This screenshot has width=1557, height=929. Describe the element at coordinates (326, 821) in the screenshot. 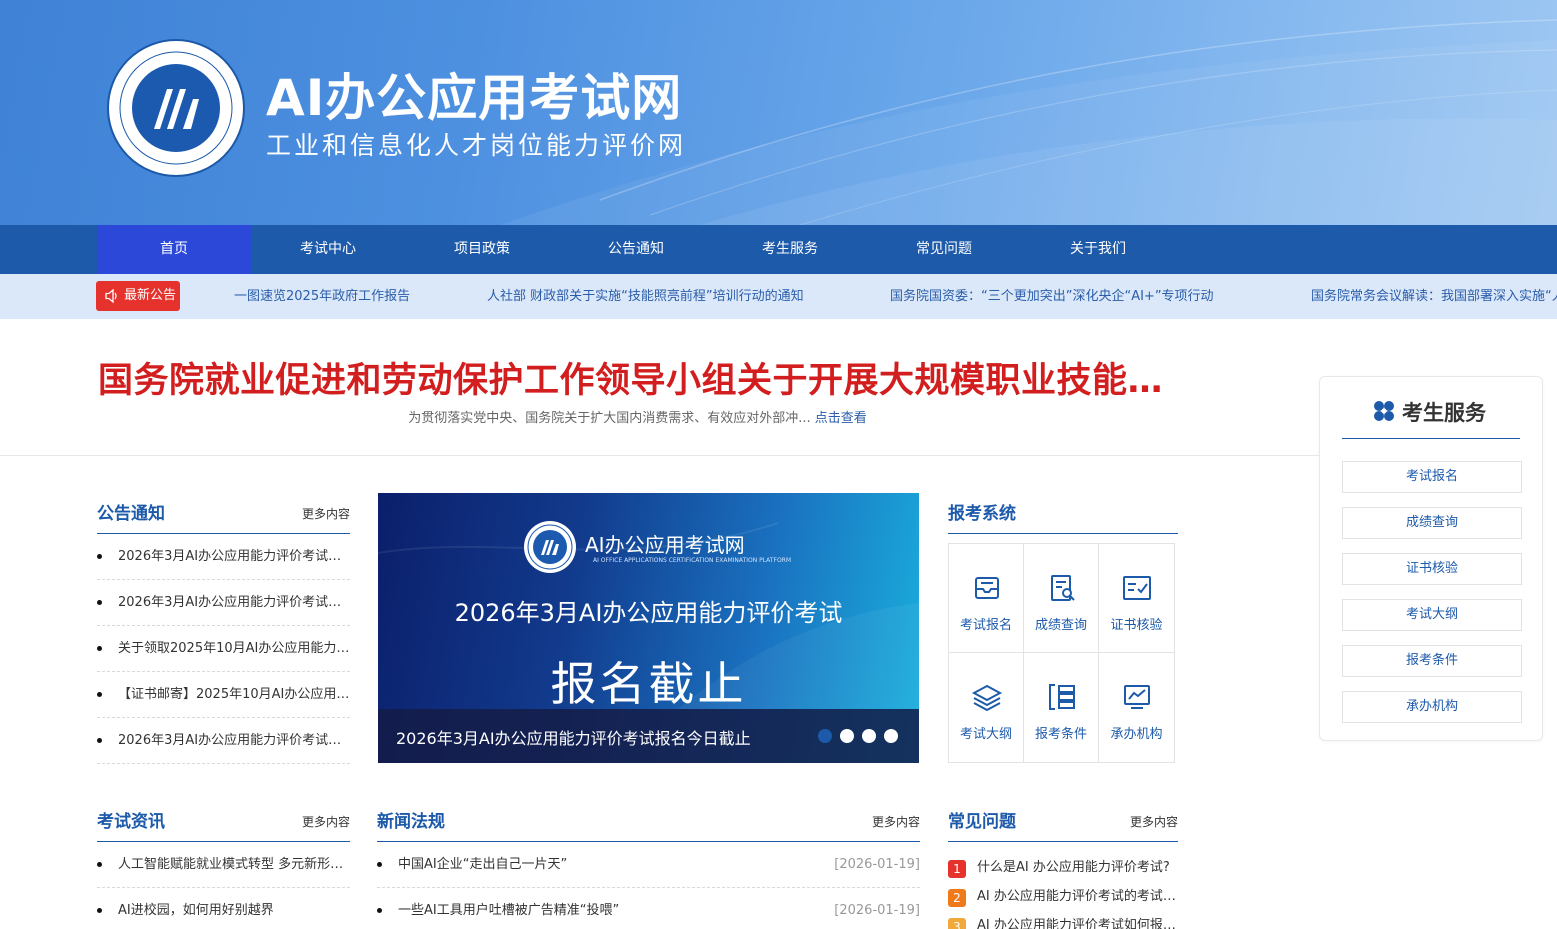

I see `exam-news-more-link: 更多内容` at that location.